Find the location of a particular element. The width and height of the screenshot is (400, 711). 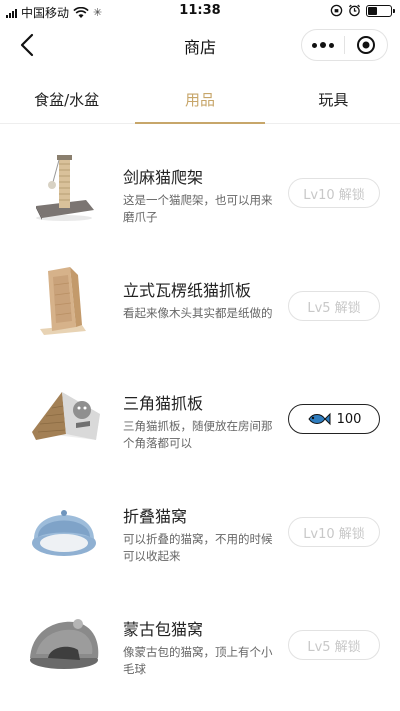

buy-button: 100 is located at coordinates (334, 419).